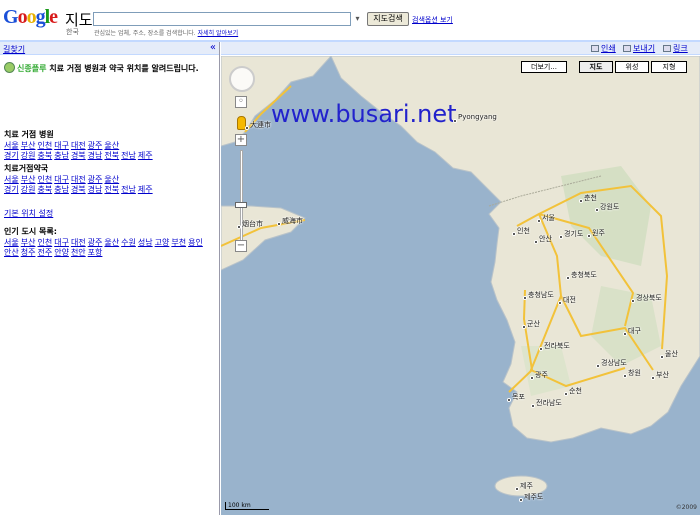 This screenshot has width=700, height=515. I want to click on region-link: 부천, so click(178, 242).